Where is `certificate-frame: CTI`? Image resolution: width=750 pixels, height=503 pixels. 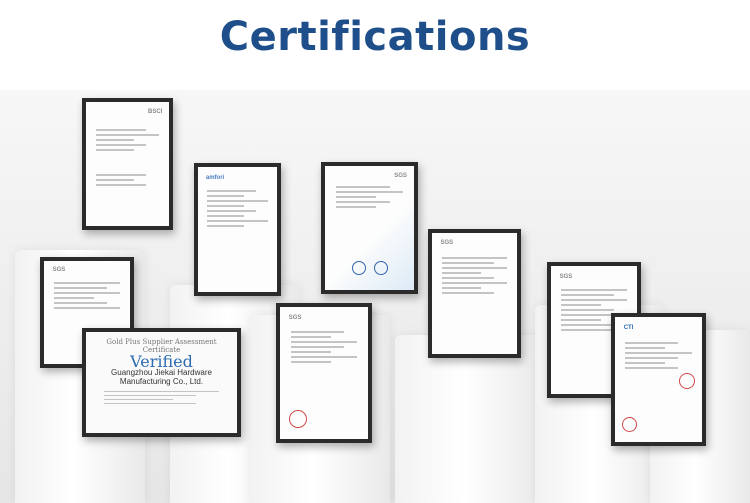
certificate-frame: CTI is located at coordinates (658, 379).